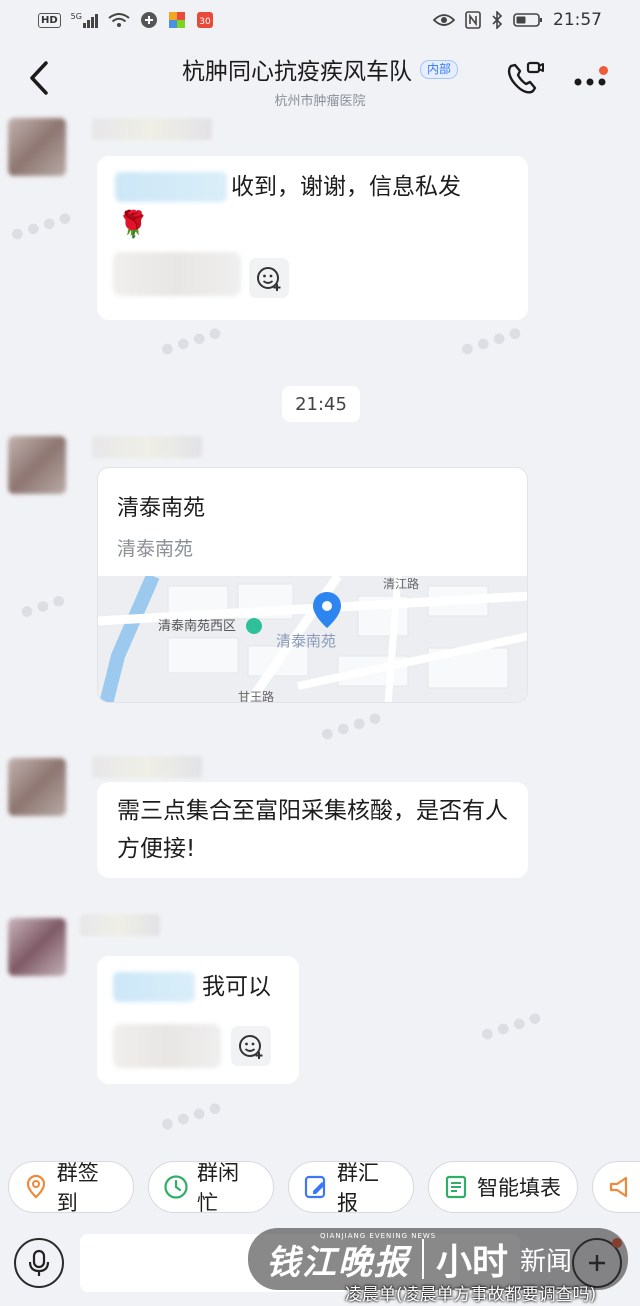 The width and height of the screenshot is (640, 1306). I want to click on message-bubble: 需三点集合至富阳采集核酸，是否有人方便接!, so click(312, 830).